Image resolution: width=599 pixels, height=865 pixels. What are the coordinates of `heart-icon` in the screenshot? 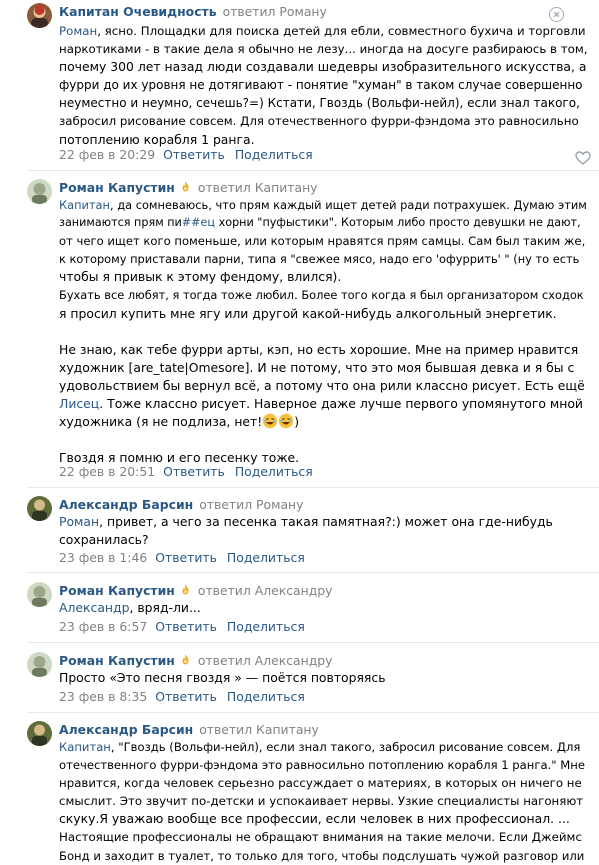 It's located at (583, 158).